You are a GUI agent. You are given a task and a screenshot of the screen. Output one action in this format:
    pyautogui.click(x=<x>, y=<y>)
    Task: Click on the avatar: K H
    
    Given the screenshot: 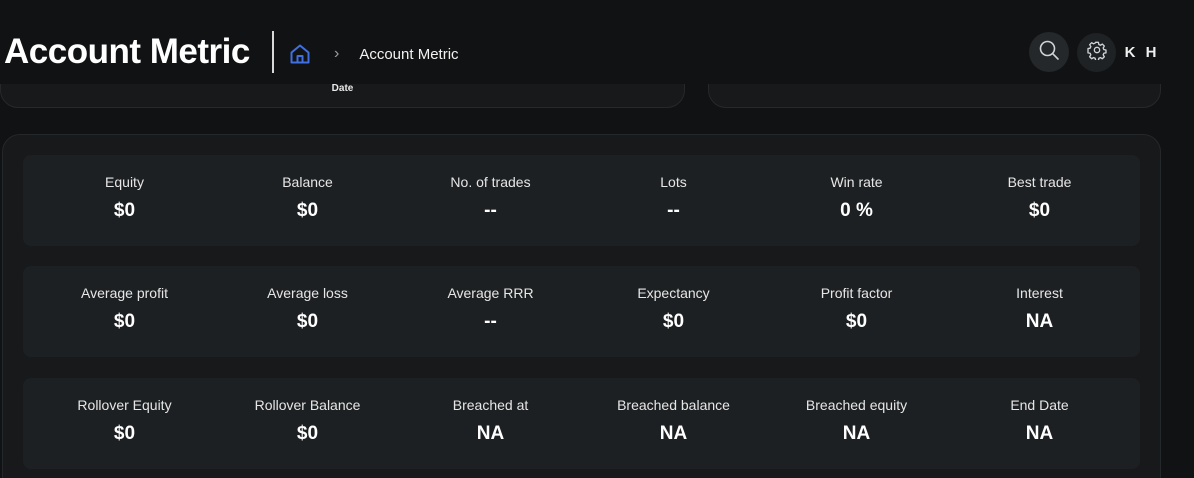 What is the action you would take?
    pyautogui.click(x=1142, y=52)
    